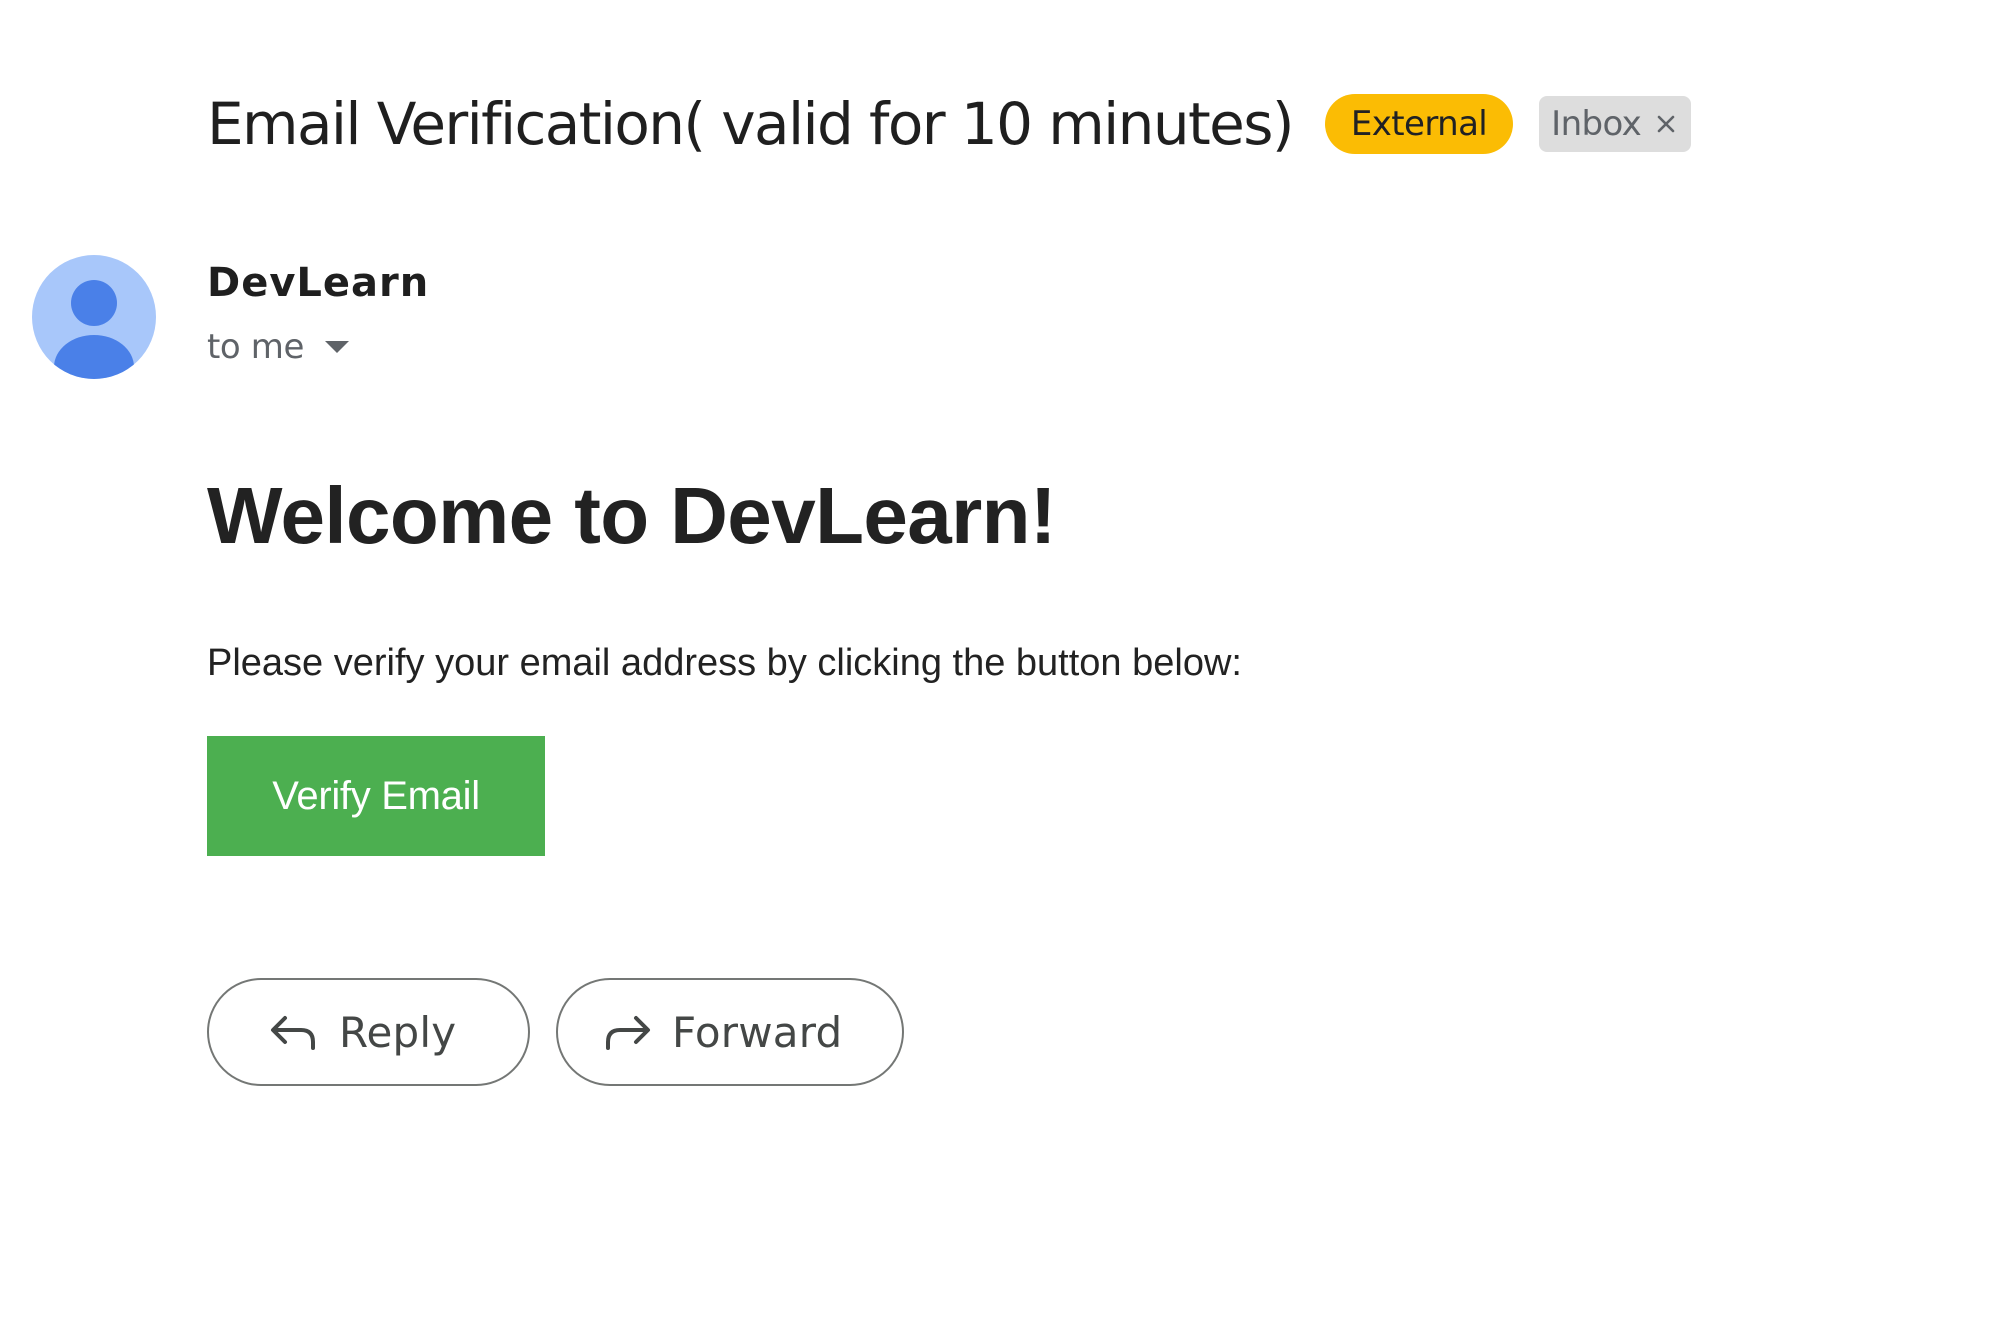  I want to click on forward-label: Forward, so click(757, 1032).